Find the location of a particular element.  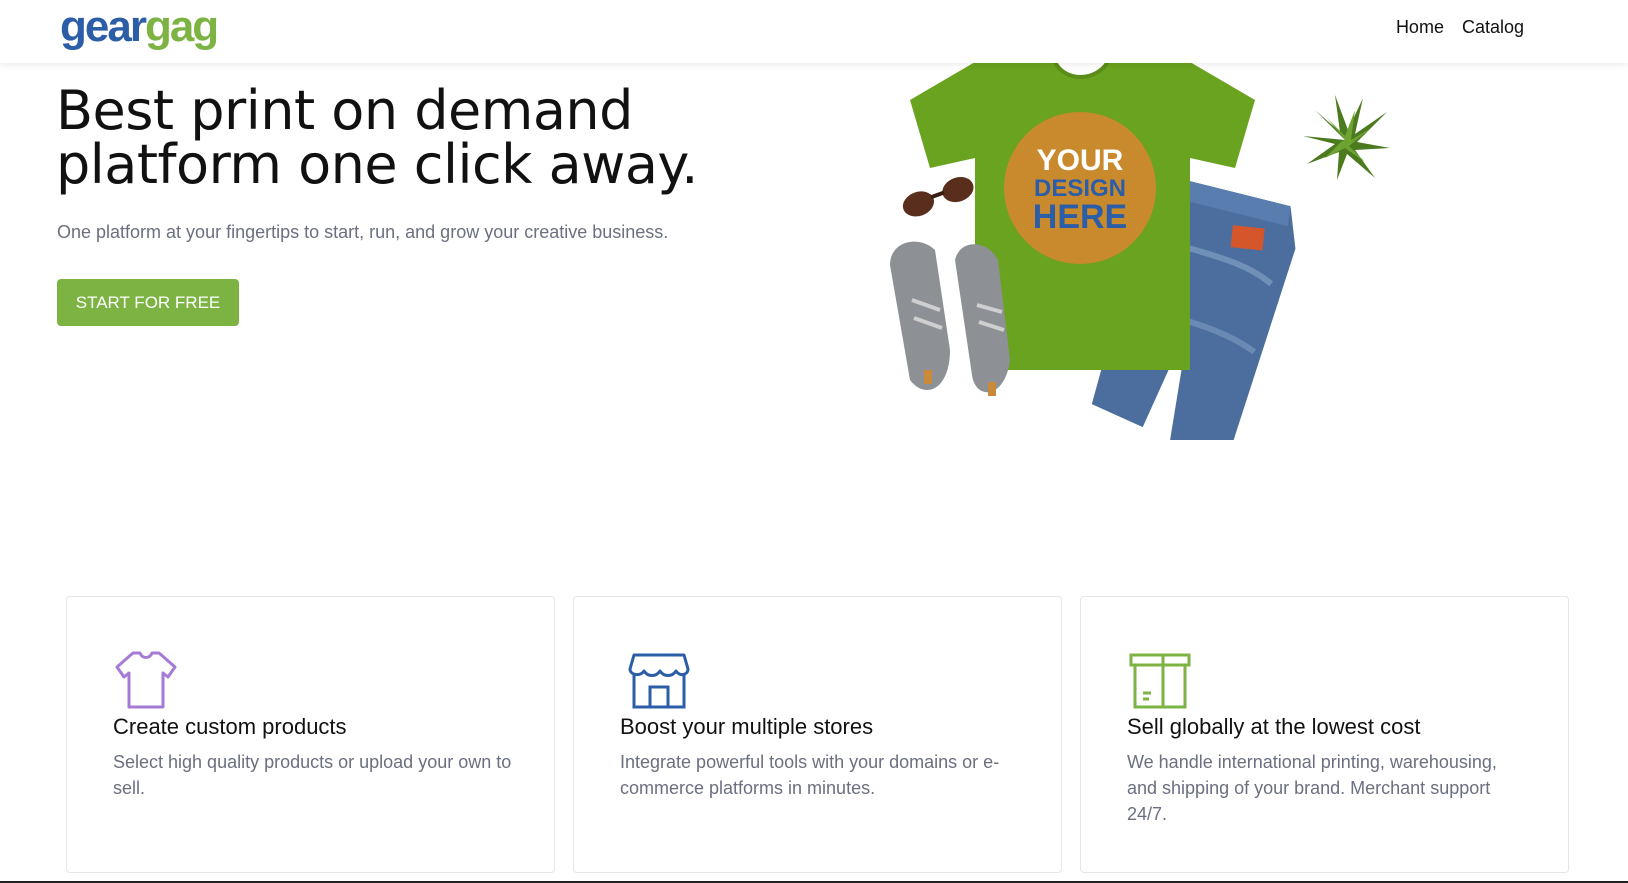

logo-part-gear: gear is located at coordinates (103, 26).